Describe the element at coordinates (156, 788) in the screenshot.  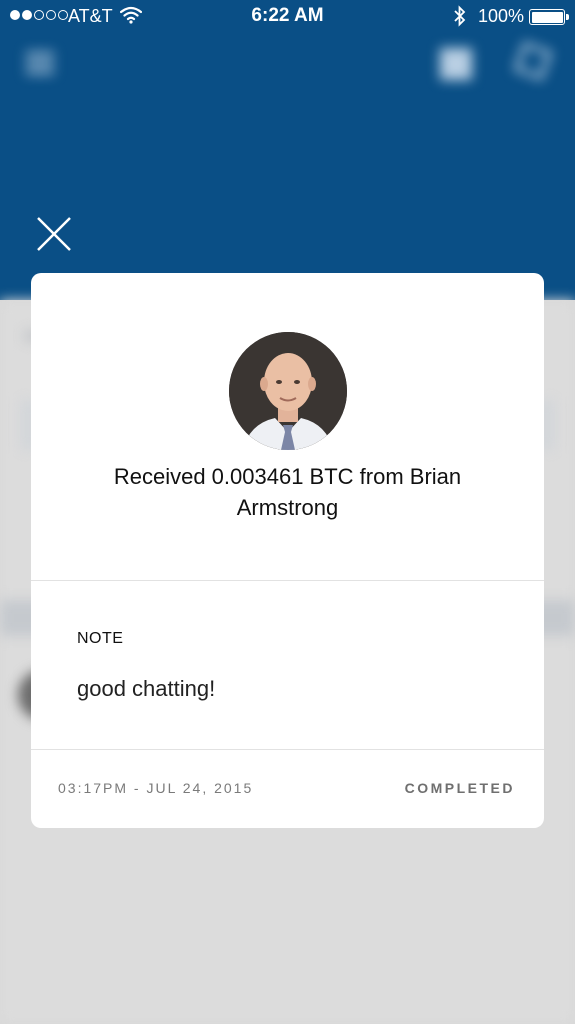
I see `transaction-date: 03:17PM - JUL 24, 2015` at that location.